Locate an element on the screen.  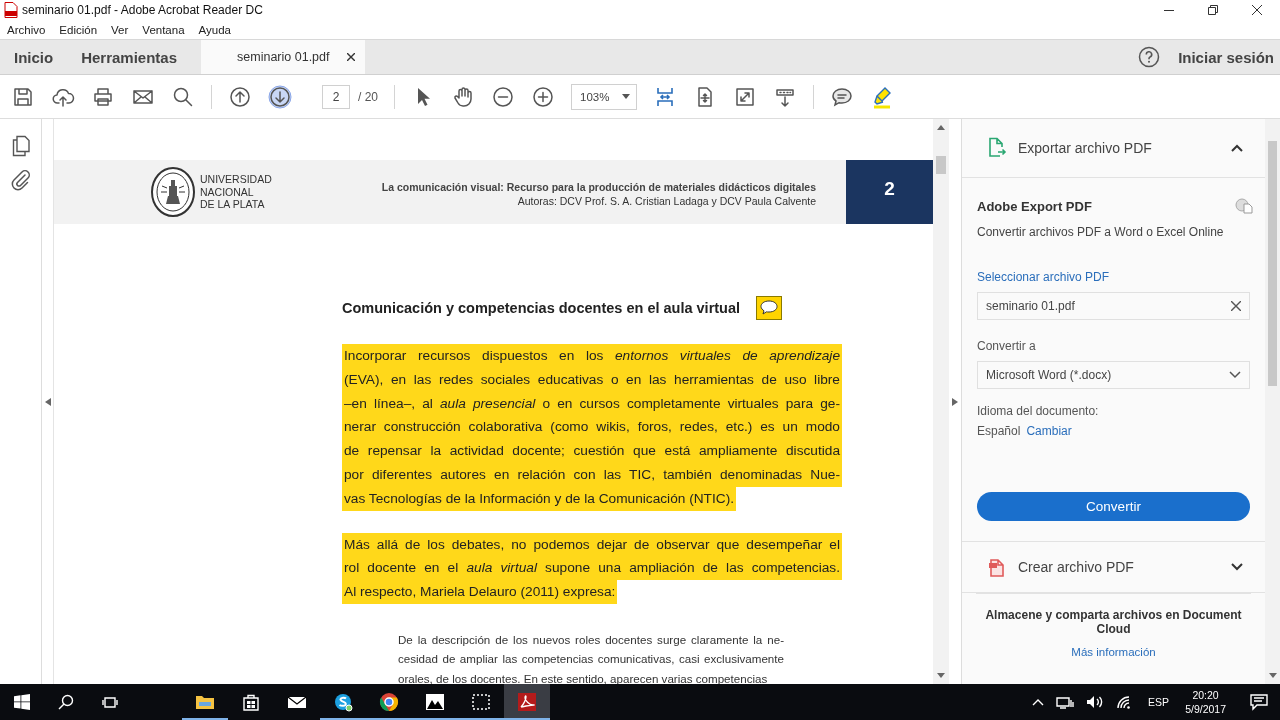
menu-item: Archivo is located at coordinates (26, 29).